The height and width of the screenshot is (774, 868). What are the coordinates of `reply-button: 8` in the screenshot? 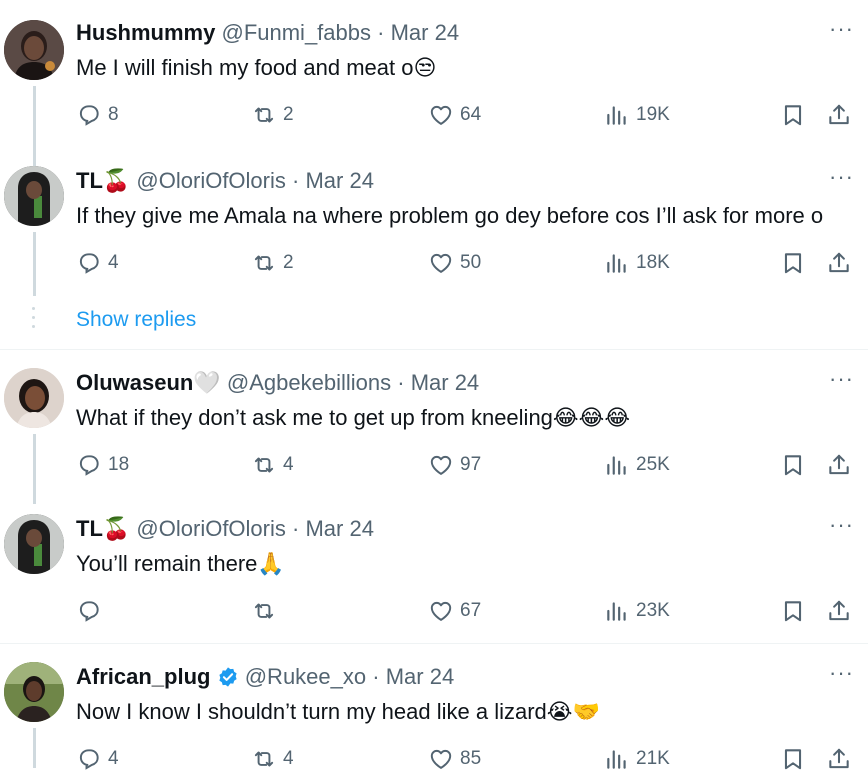 It's located at (97, 115).